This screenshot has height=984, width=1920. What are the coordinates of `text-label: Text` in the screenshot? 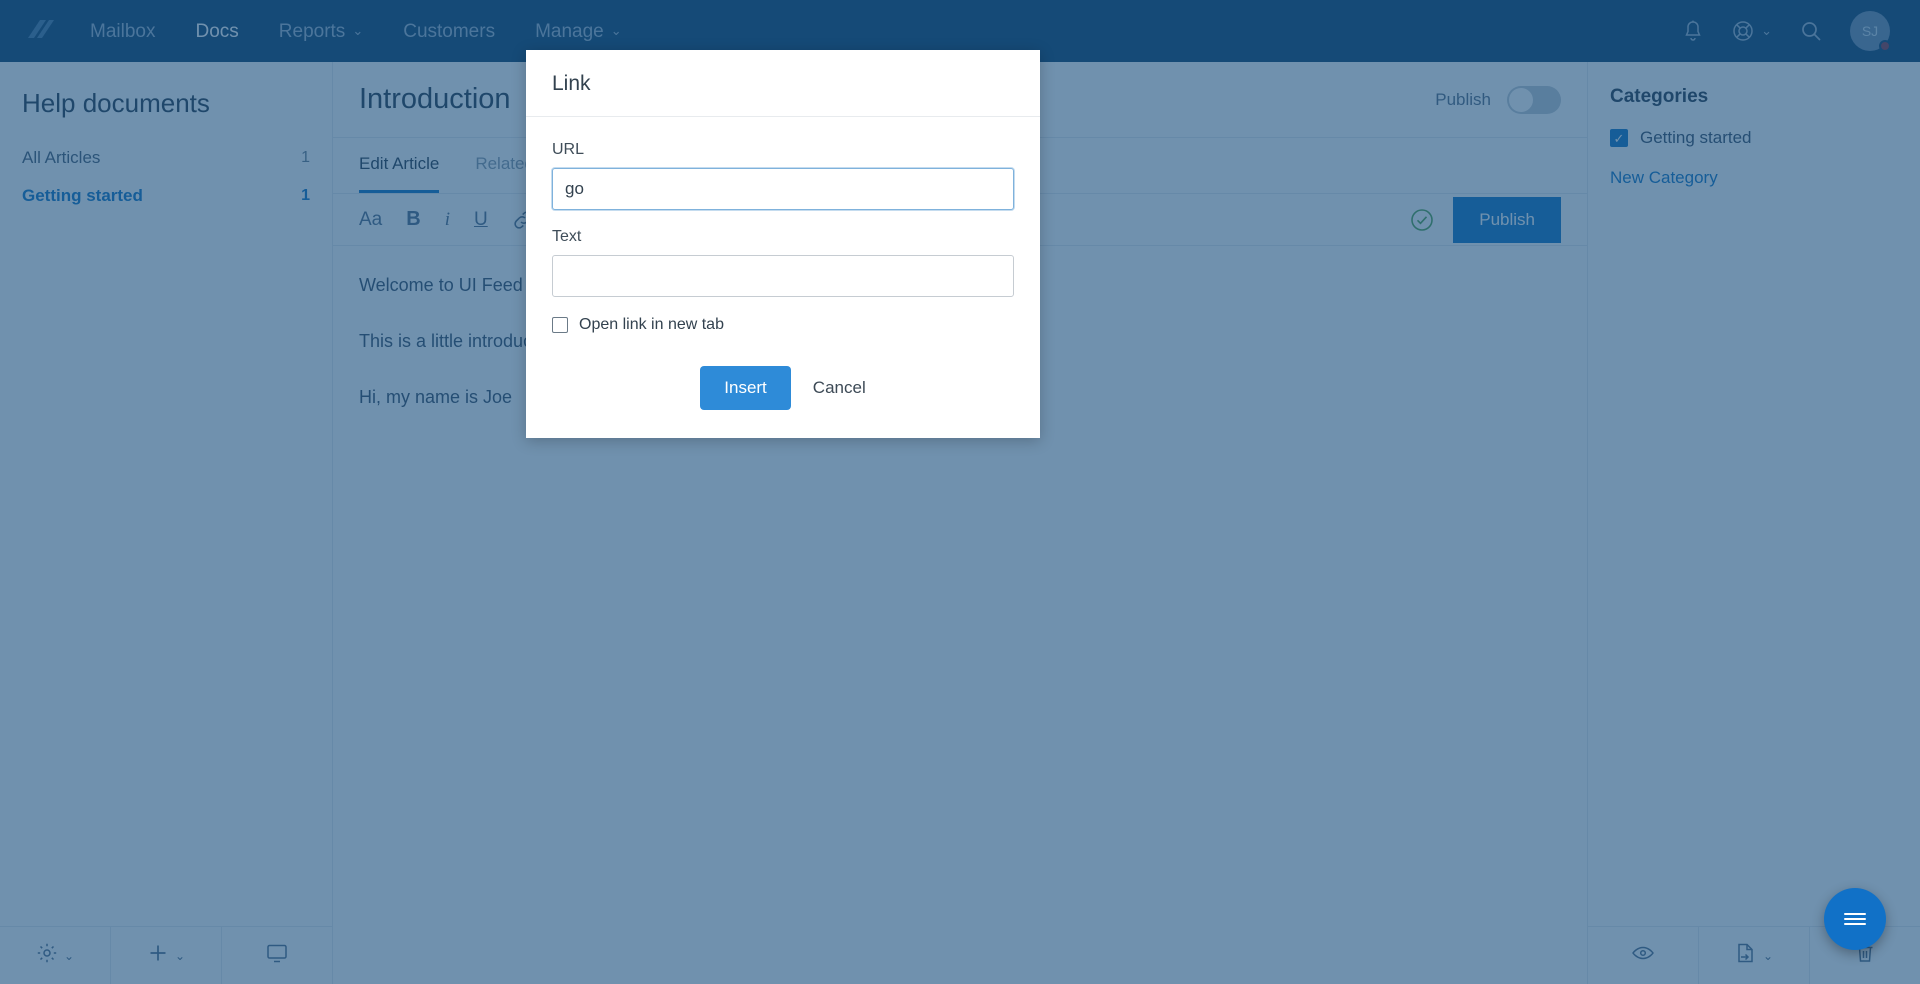 It's located at (567, 236).